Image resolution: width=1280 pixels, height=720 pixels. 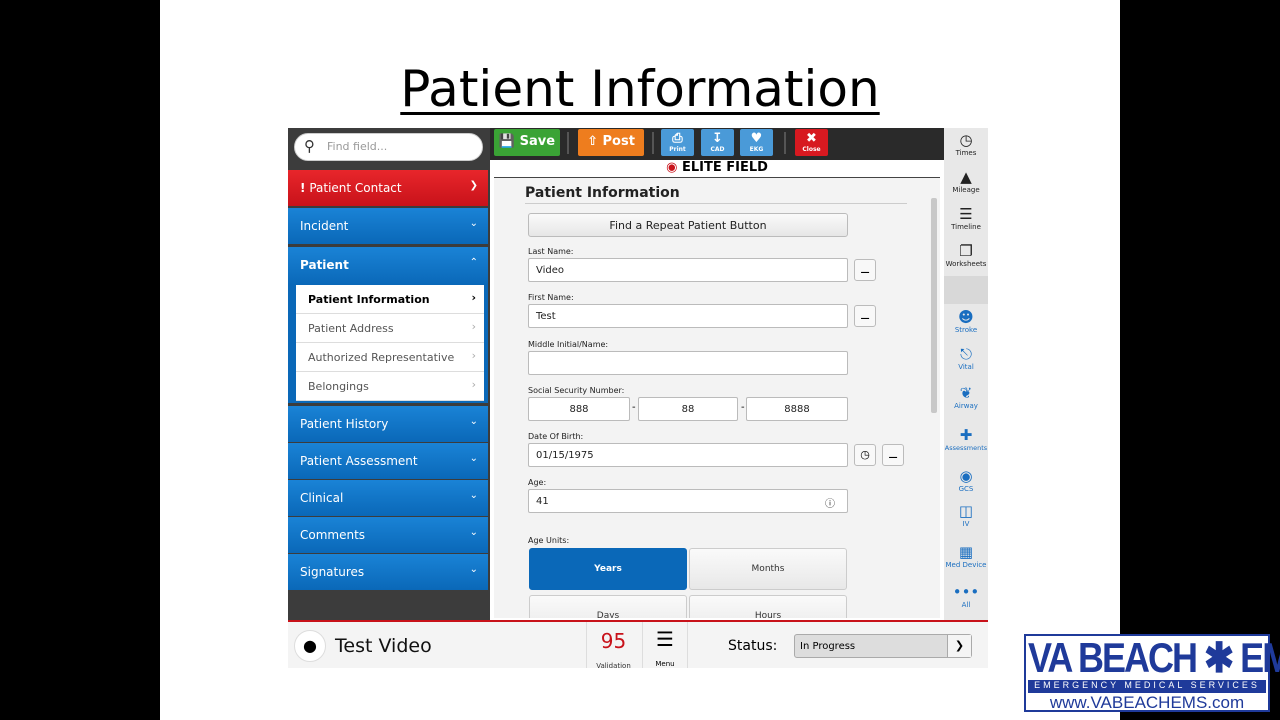 I want to click on post-label: Post, so click(x=618, y=141).